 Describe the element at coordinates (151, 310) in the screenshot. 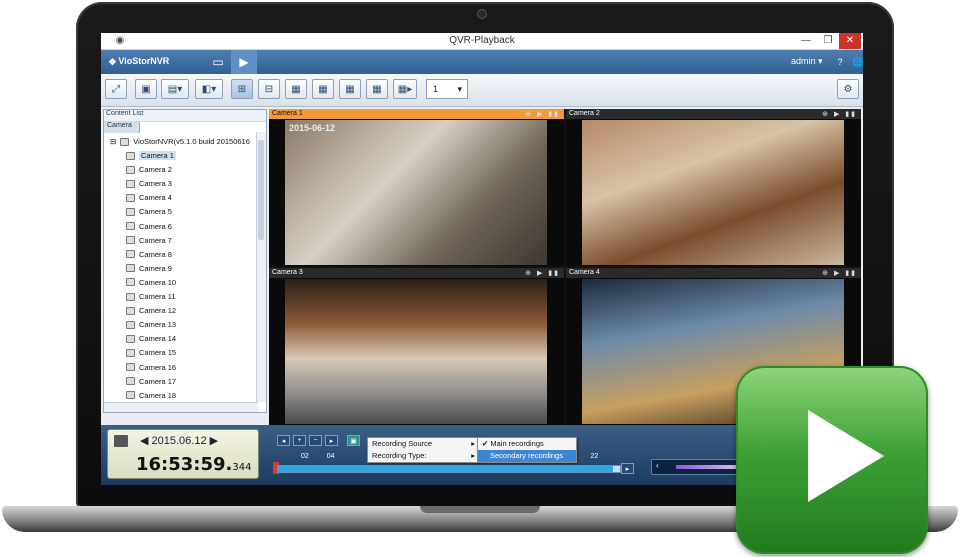

I see `tree-item-camera: Camera 12` at that location.